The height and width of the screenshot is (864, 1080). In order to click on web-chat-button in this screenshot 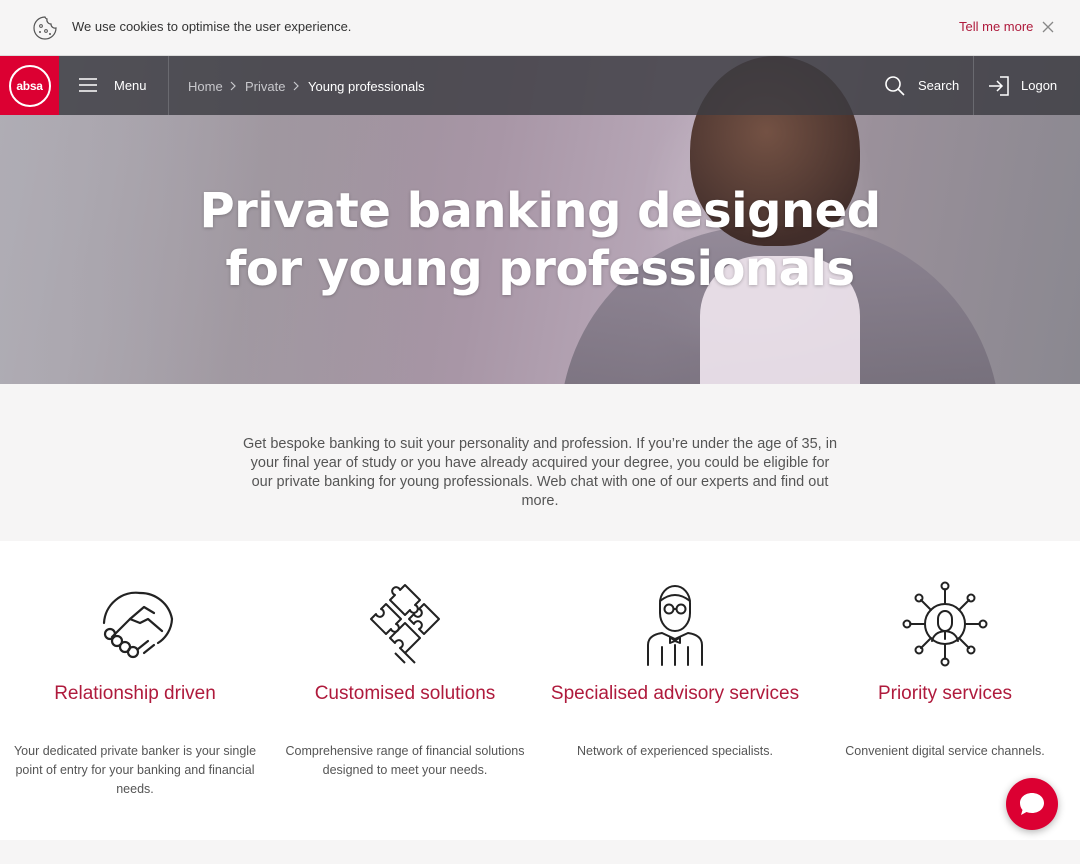, I will do `click(1032, 804)`.